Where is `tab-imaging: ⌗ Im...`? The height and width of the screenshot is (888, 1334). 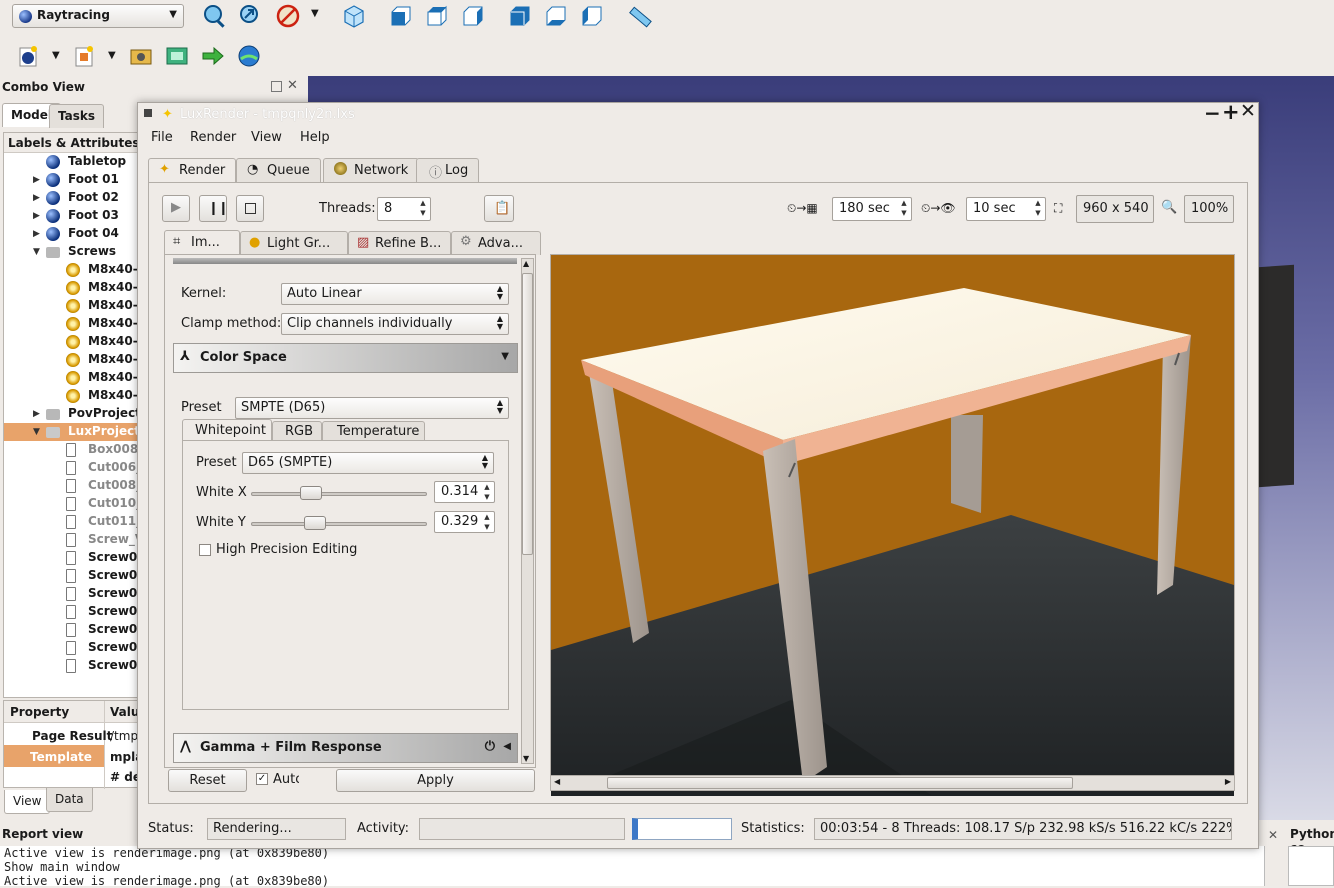 tab-imaging: ⌗ Im... is located at coordinates (202, 242).